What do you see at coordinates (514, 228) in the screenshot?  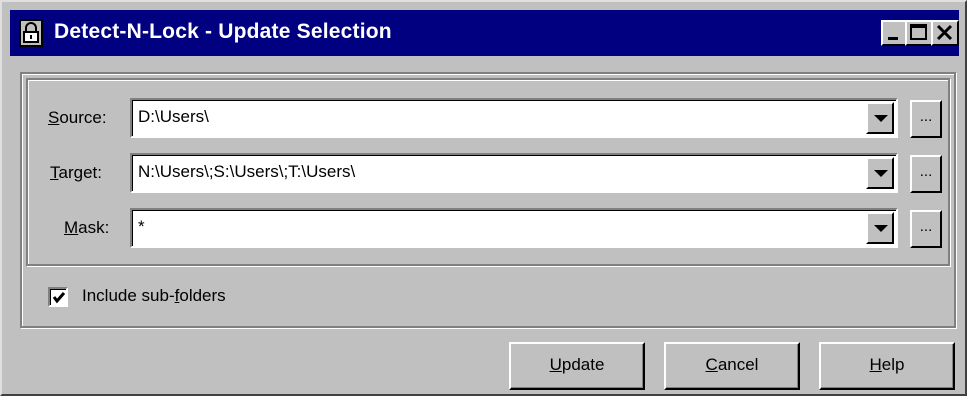 I see `mask-combobox: *` at bounding box center [514, 228].